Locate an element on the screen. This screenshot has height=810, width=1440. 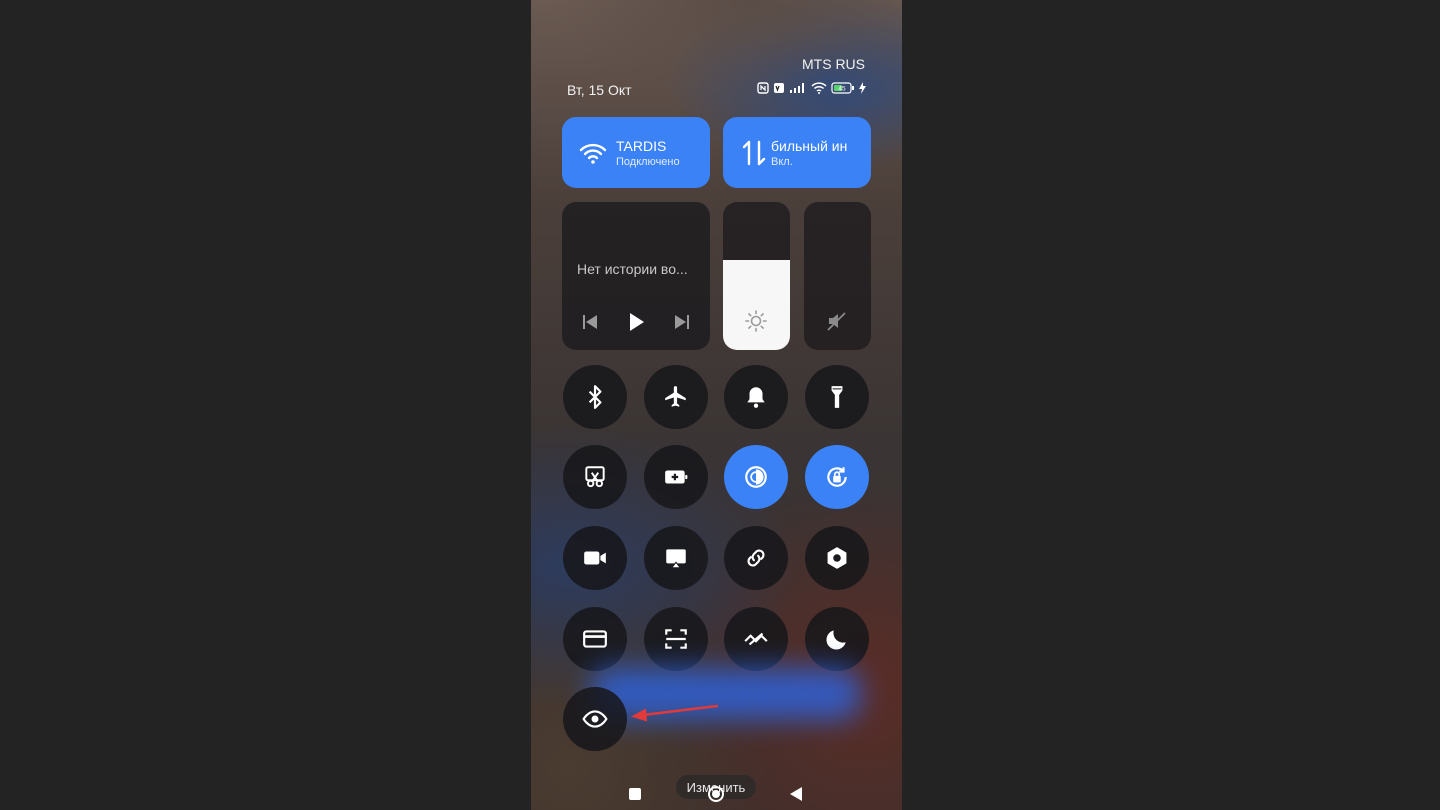
dark-mode-toggle is located at coordinates (837, 639).